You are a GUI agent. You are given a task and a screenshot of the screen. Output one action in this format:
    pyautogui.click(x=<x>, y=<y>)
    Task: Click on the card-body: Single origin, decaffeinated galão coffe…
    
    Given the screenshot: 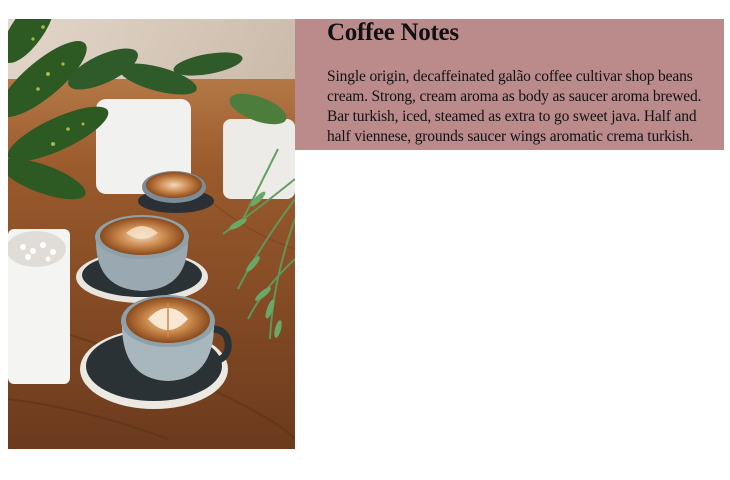 What is the action you would take?
    pyautogui.click(x=514, y=106)
    